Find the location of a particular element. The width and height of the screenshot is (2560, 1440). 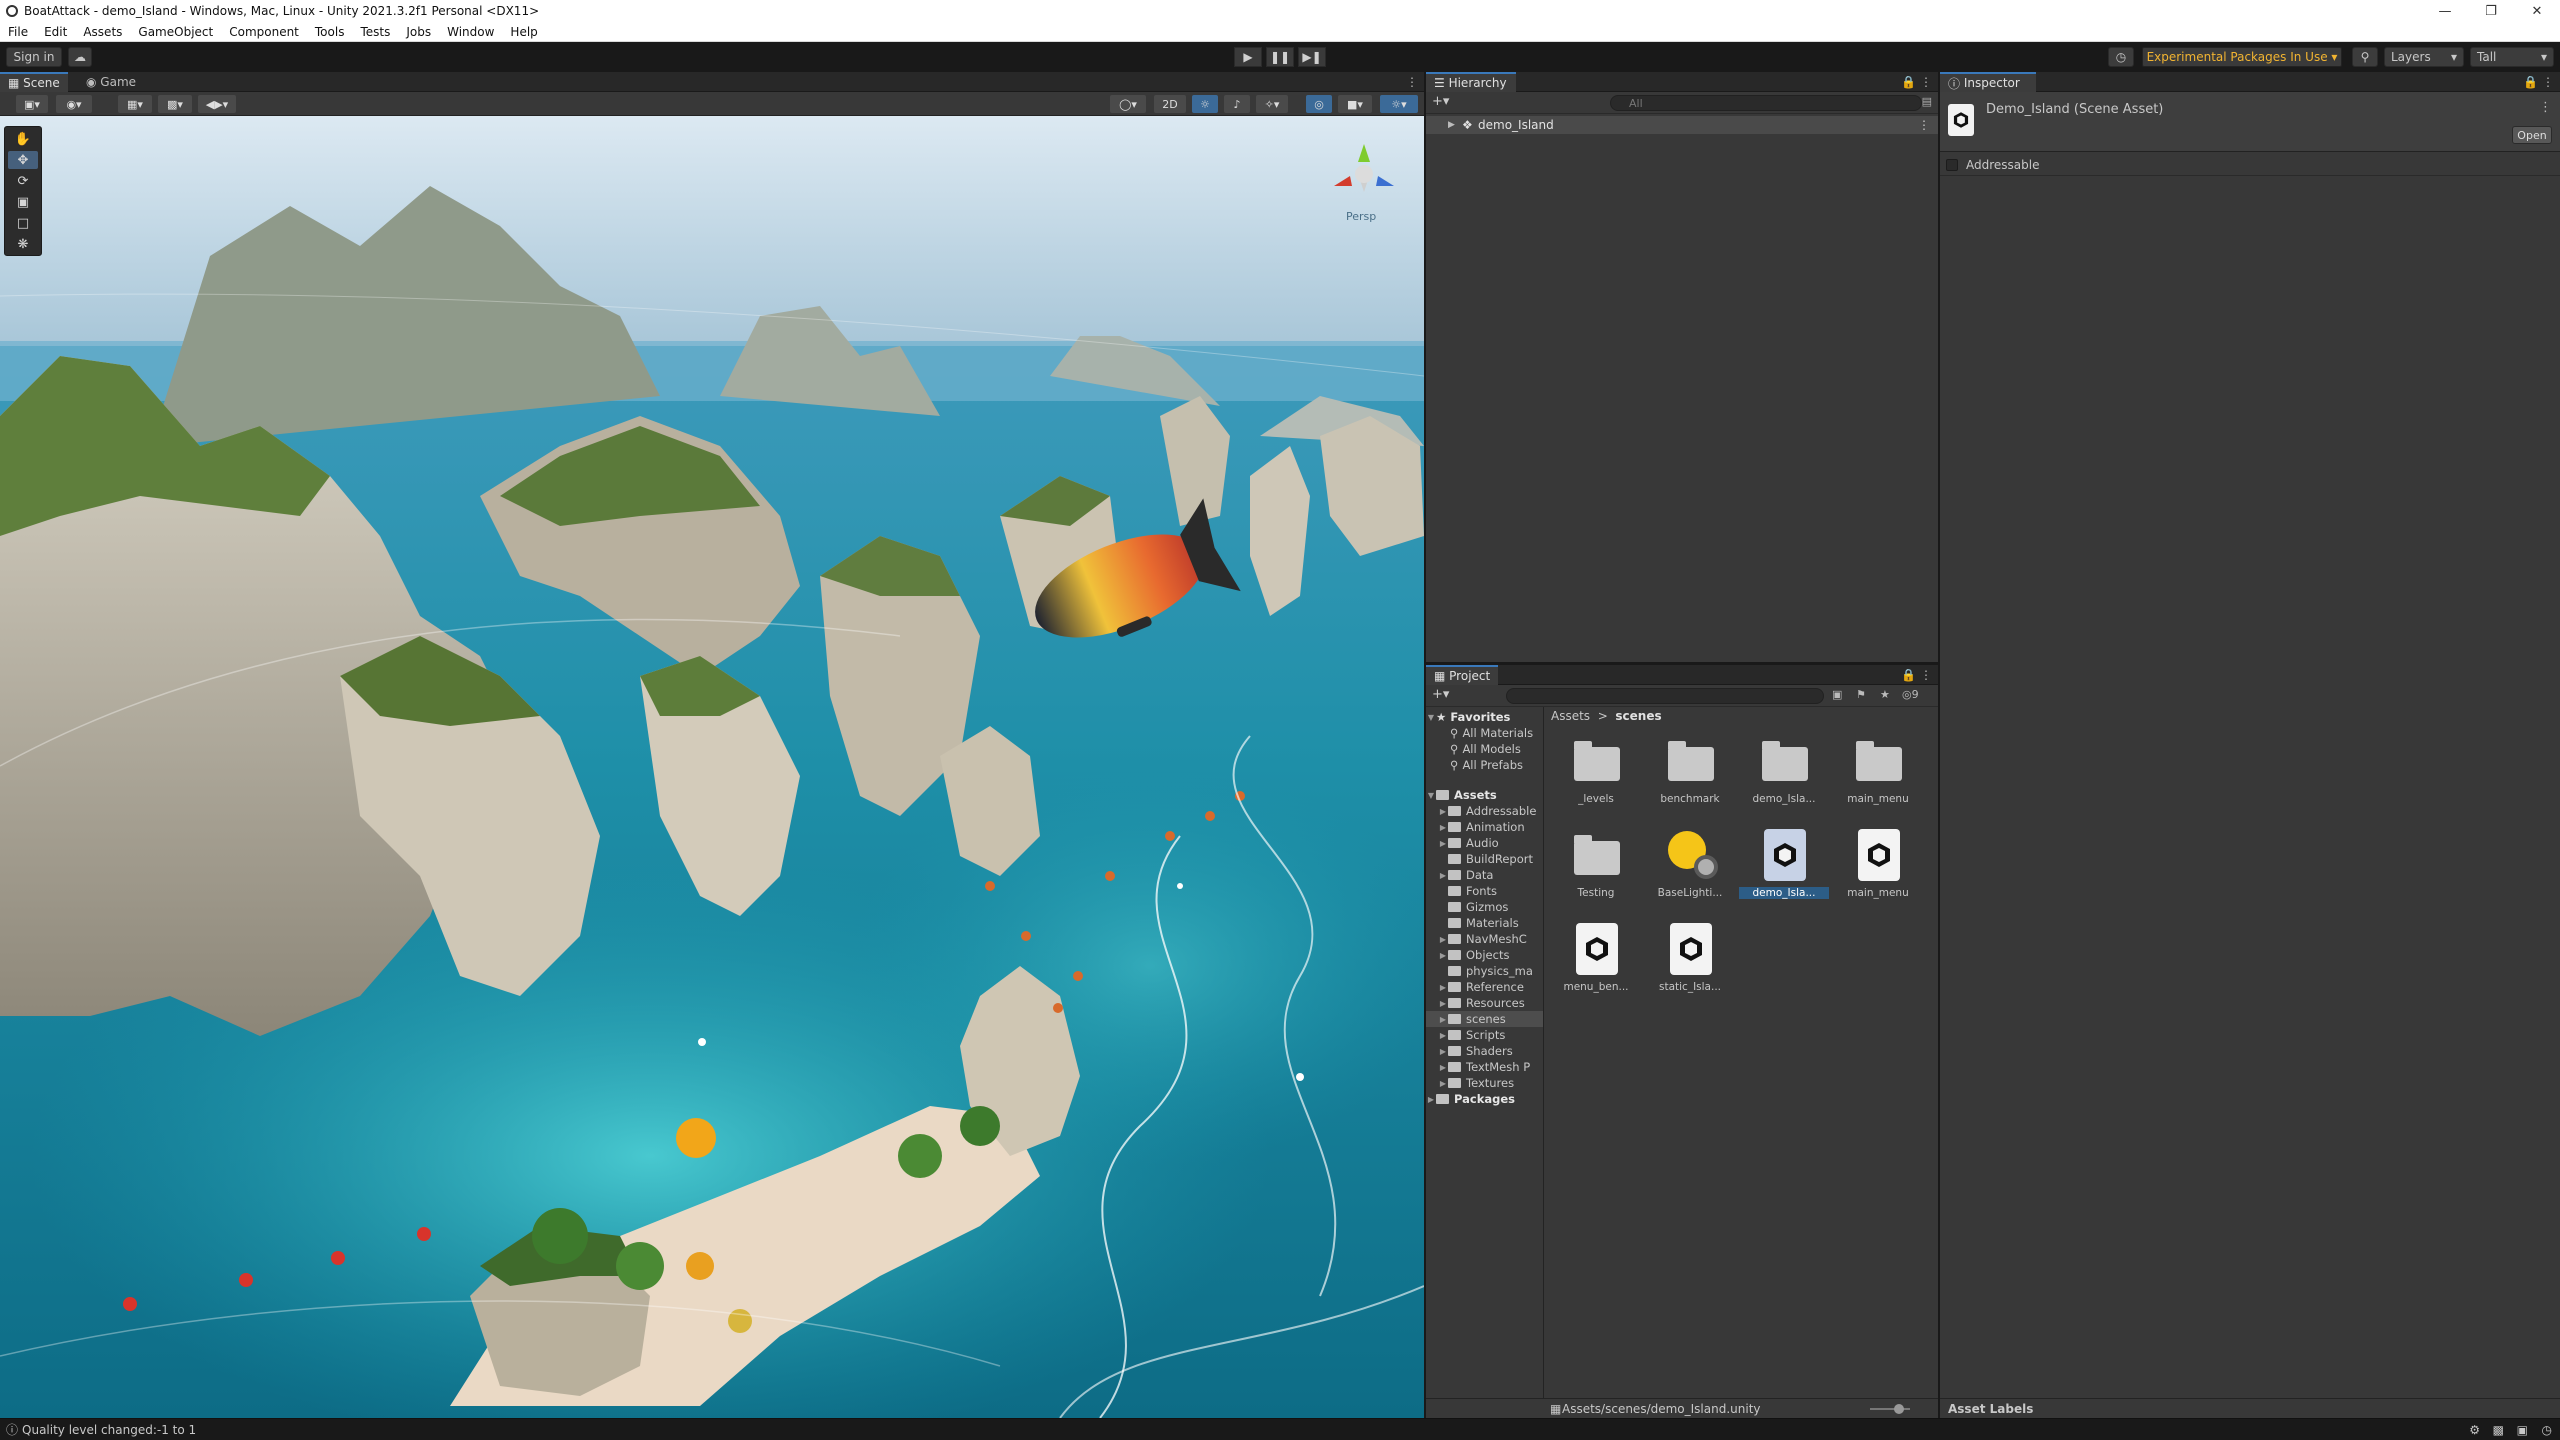

menu-gameobject: GameObject is located at coordinates (175, 32).